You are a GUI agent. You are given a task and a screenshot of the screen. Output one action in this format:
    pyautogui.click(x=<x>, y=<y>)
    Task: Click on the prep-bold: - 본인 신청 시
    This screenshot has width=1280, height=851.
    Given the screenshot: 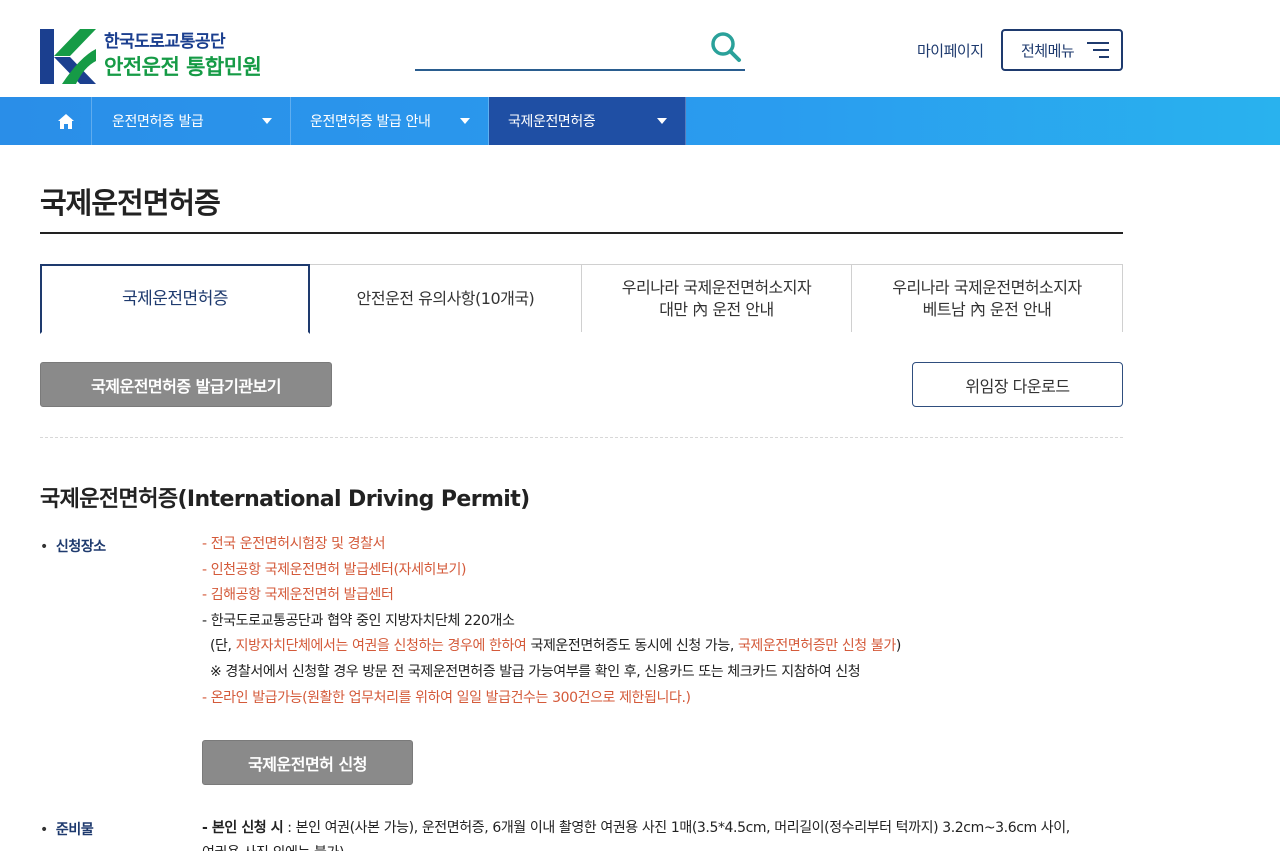 What is the action you would take?
    pyautogui.click(x=243, y=828)
    